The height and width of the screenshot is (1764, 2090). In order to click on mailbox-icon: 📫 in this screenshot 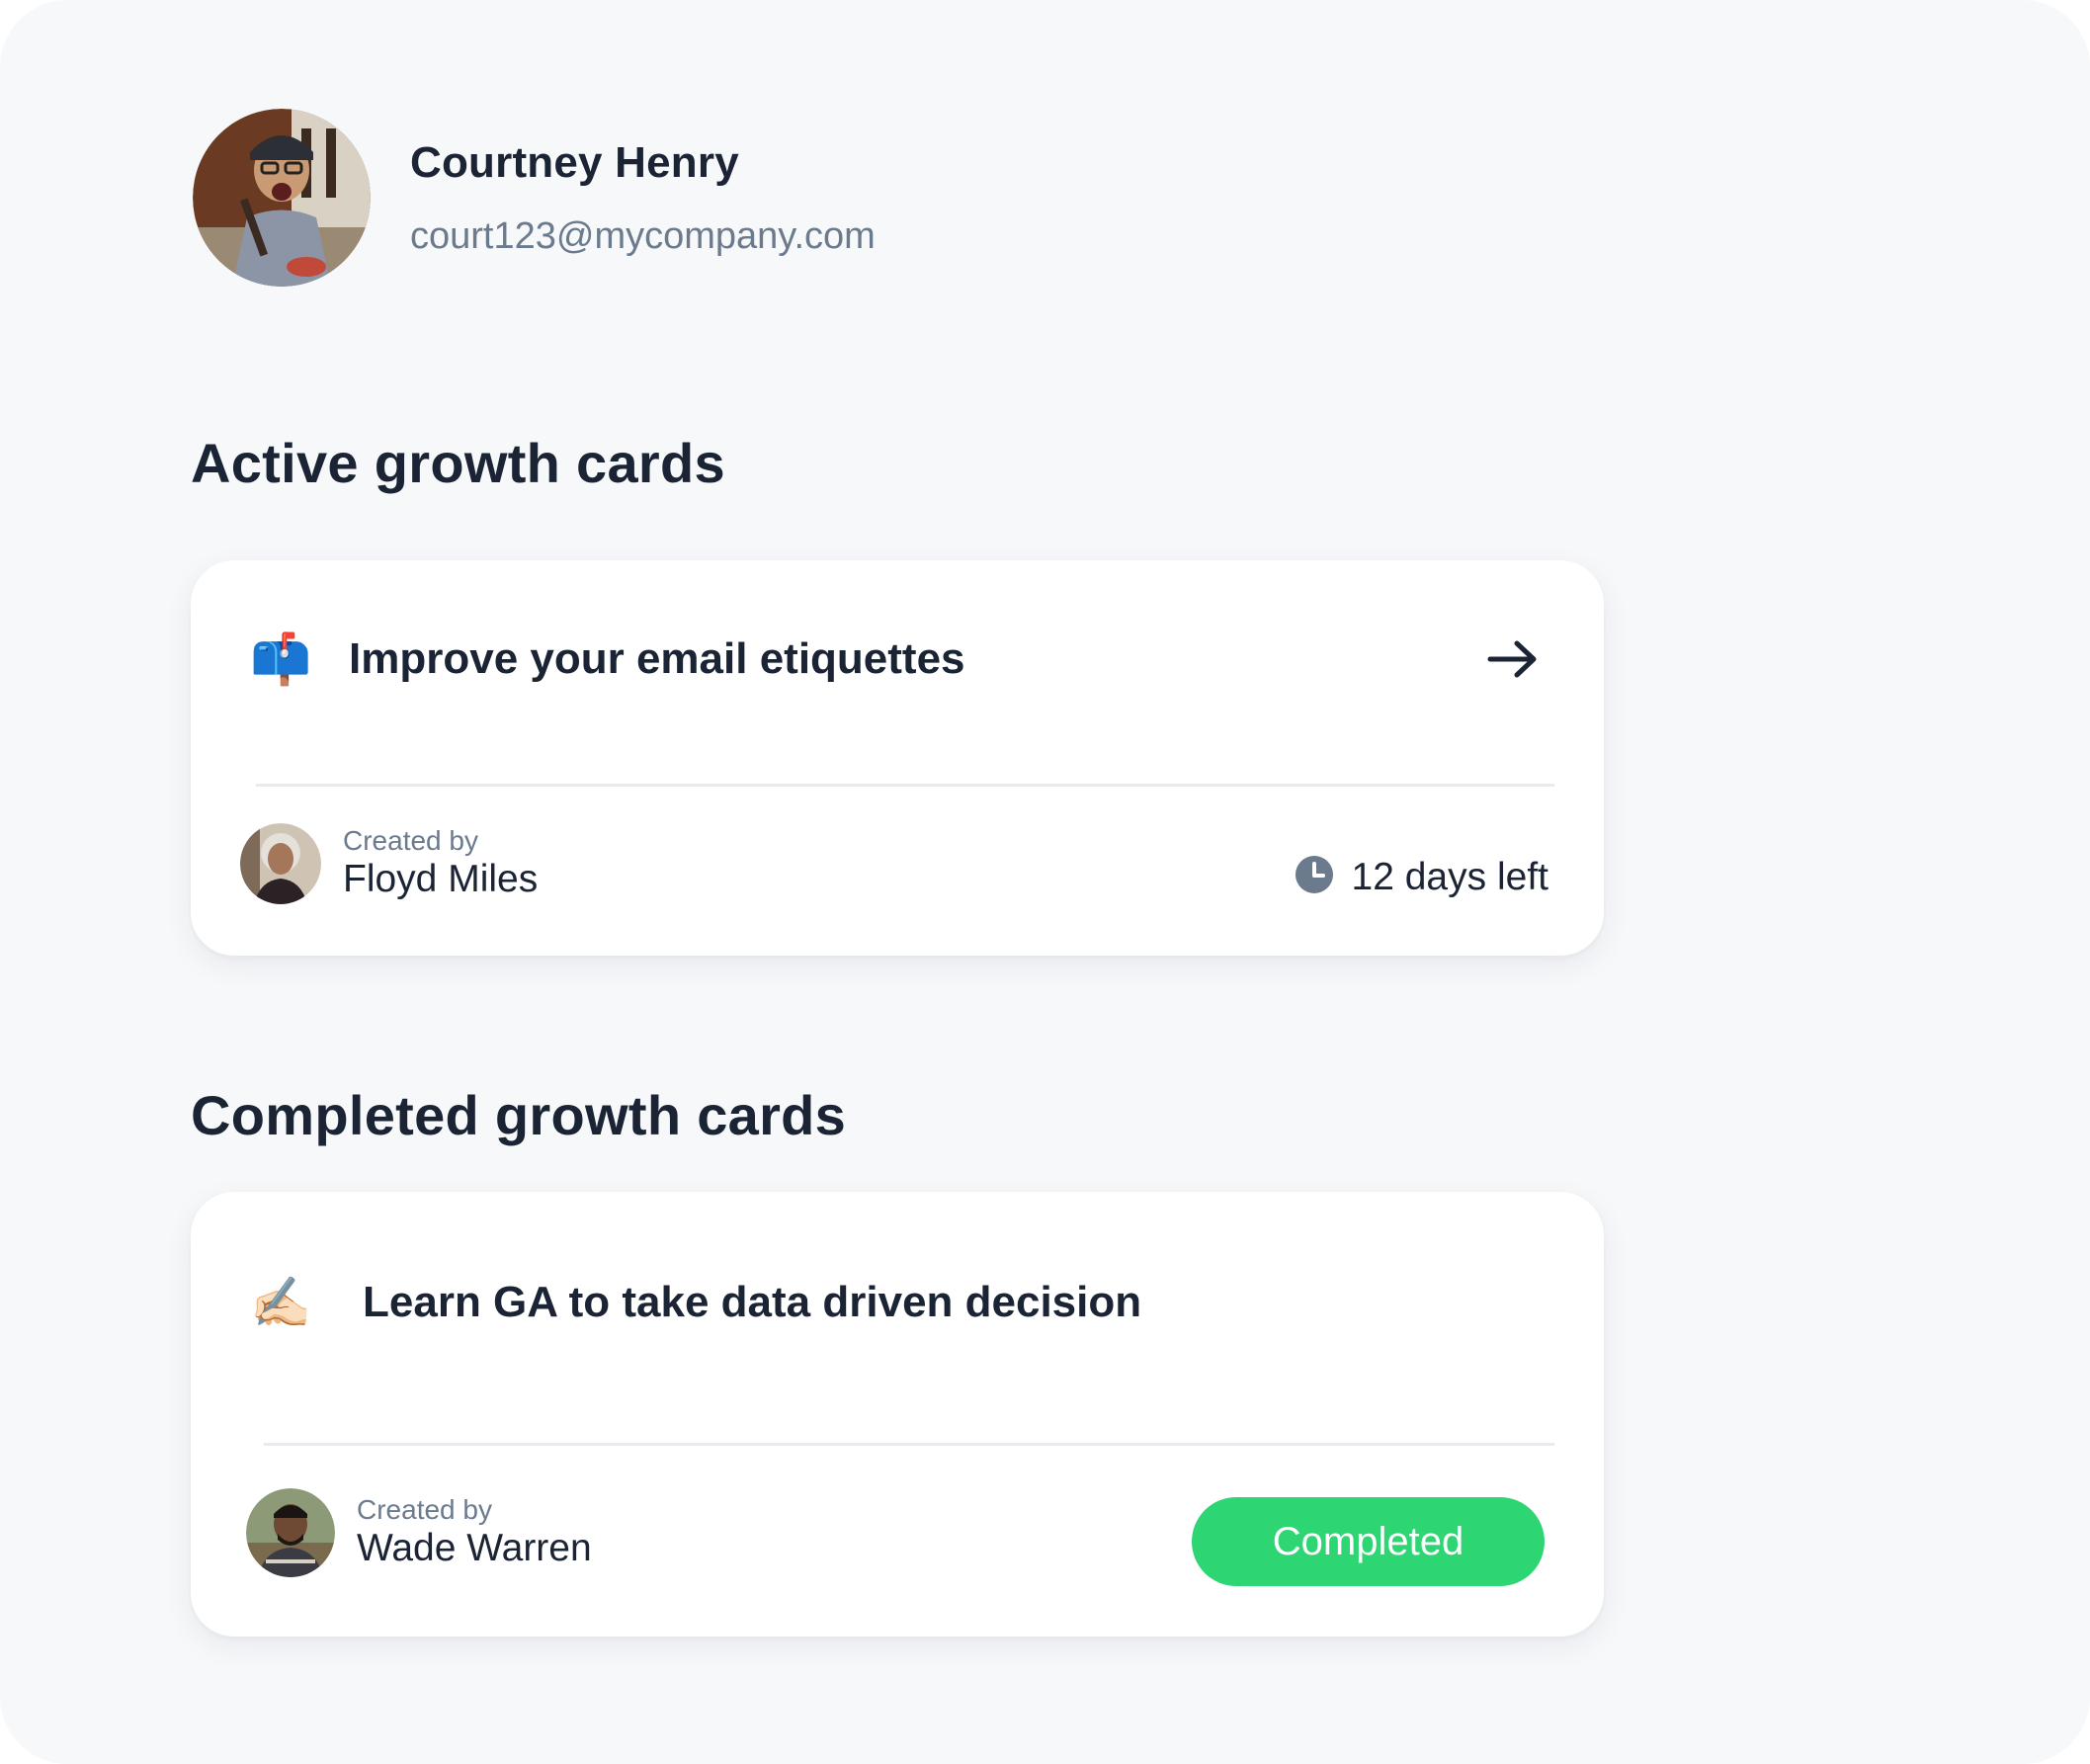, I will do `click(281, 659)`.